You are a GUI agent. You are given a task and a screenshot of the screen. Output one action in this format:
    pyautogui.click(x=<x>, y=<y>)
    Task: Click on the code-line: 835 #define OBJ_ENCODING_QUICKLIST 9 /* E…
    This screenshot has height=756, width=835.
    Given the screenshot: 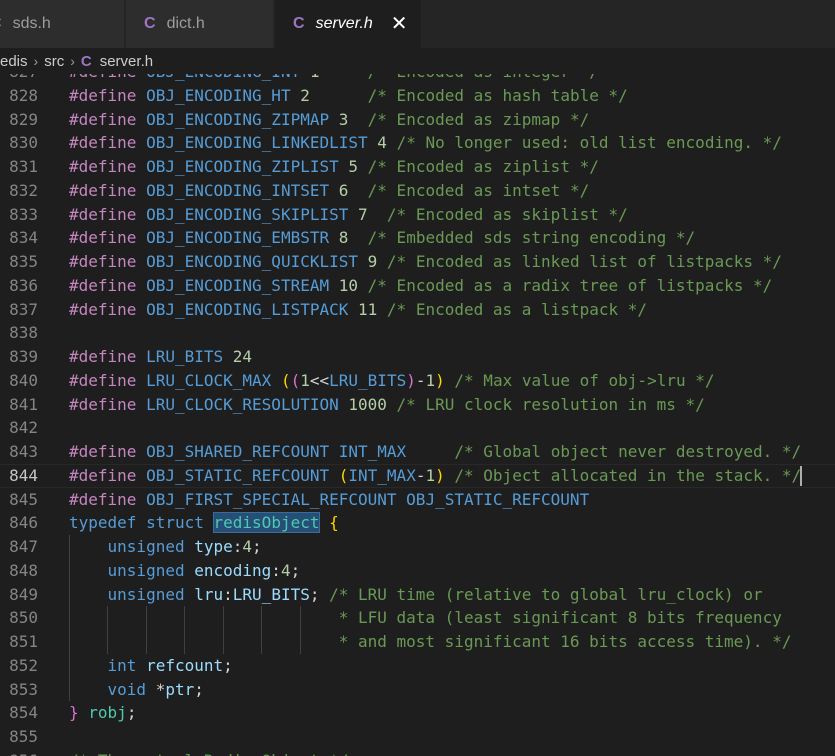 What is the action you would take?
    pyautogui.click(x=417, y=262)
    